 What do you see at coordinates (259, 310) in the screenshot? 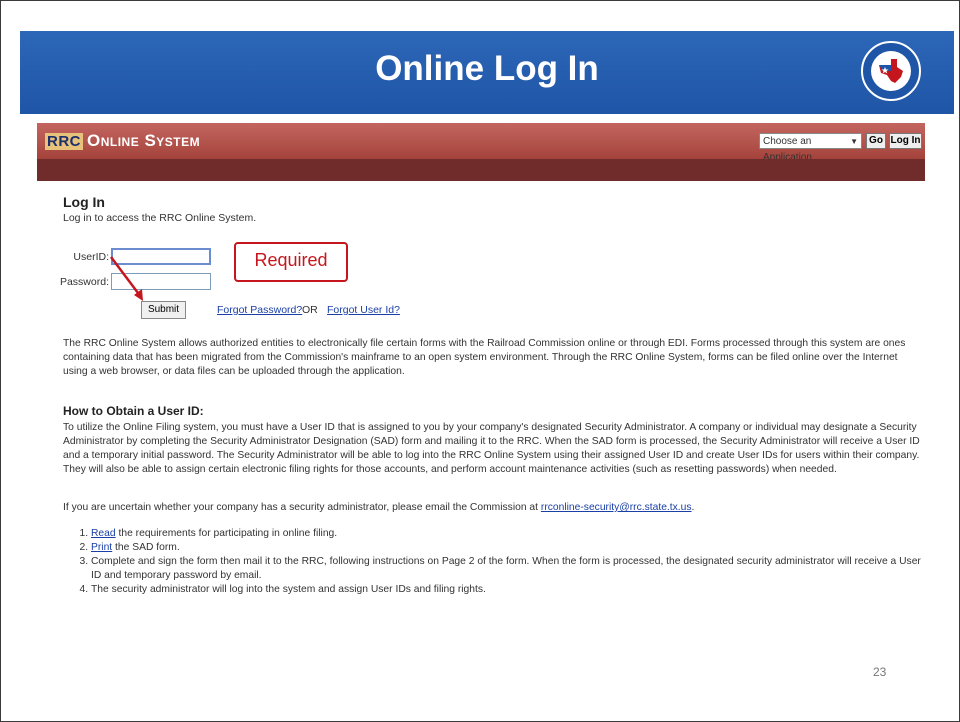
I see `forgot-password-link: Forgot Password?` at bounding box center [259, 310].